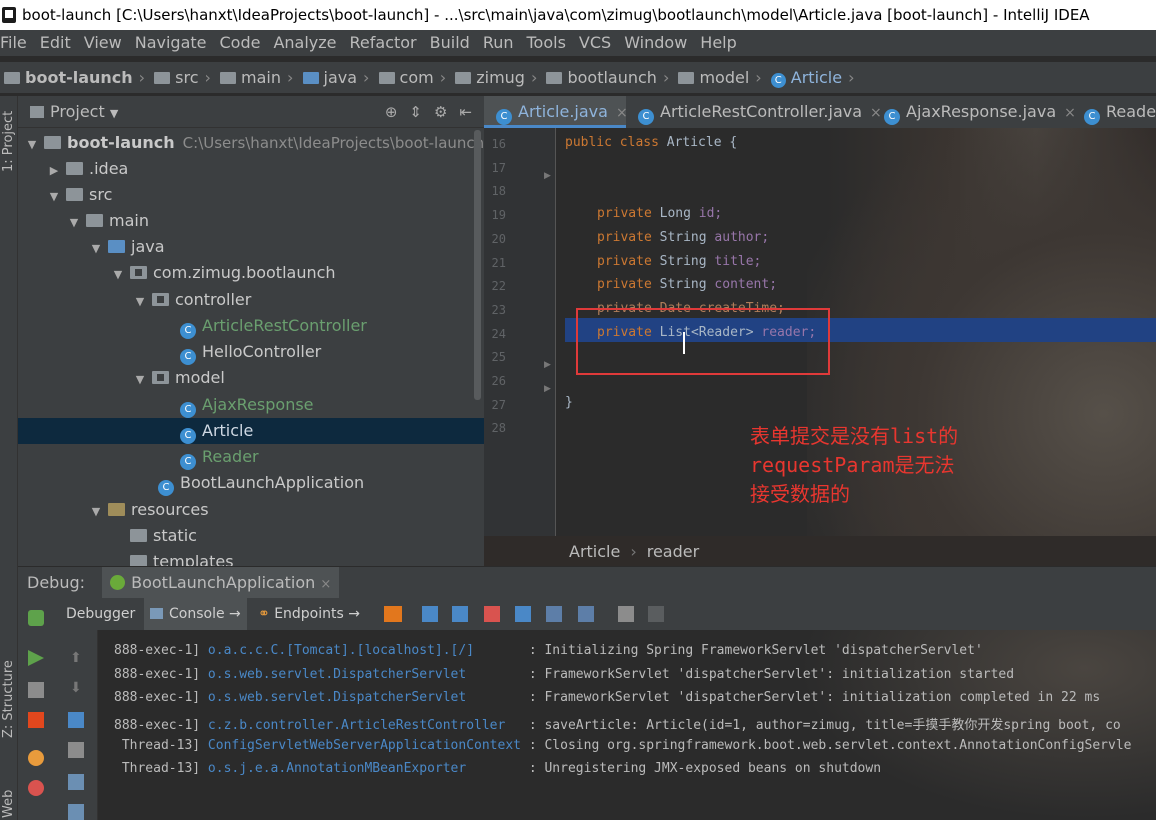  What do you see at coordinates (36, 788) in the screenshot?
I see `mute-breakpoints-icon` at bounding box center [36, 788].